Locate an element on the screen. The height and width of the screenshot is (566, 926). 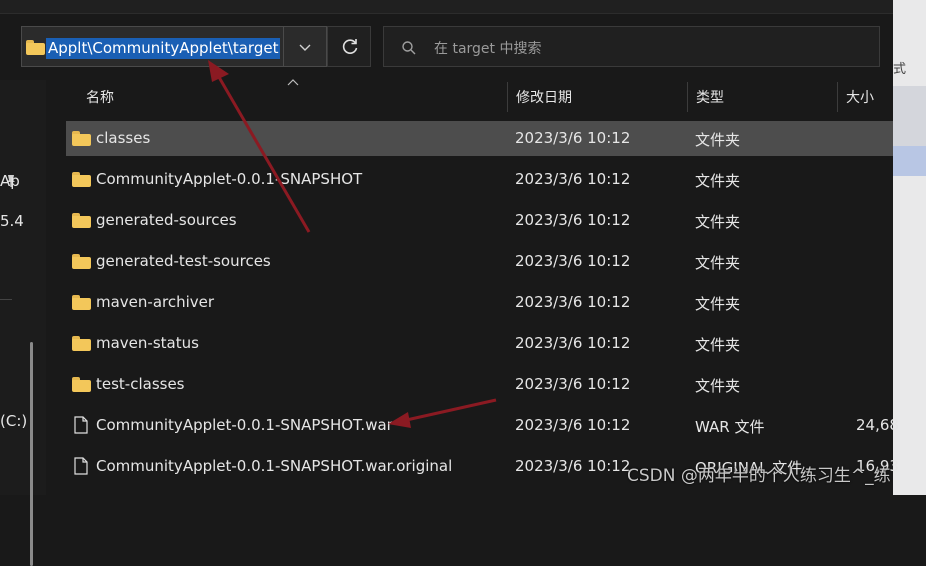
nav-item-ap: Ap is located at coordinates (10, 181).